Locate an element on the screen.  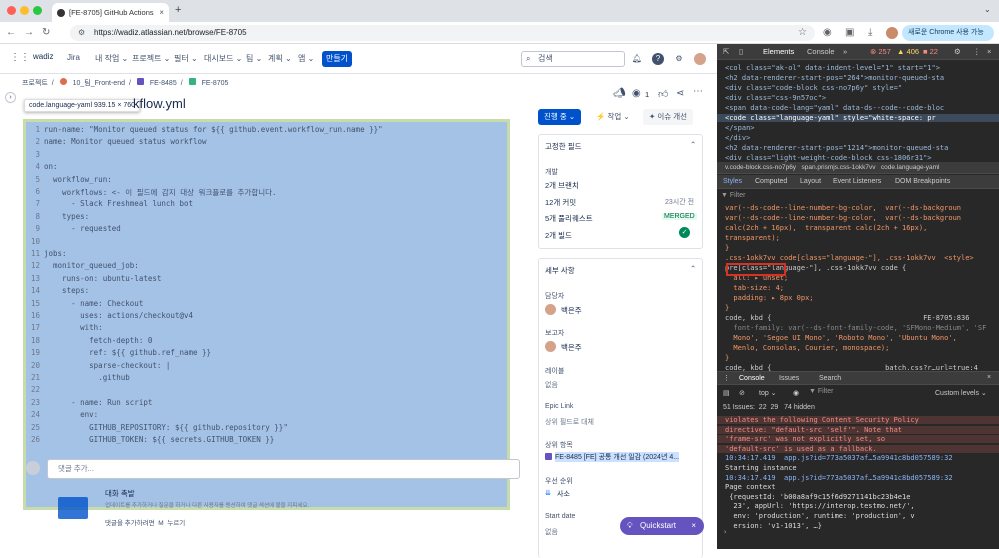
start-date-value: 없음 is located at coordinates (551, 532).